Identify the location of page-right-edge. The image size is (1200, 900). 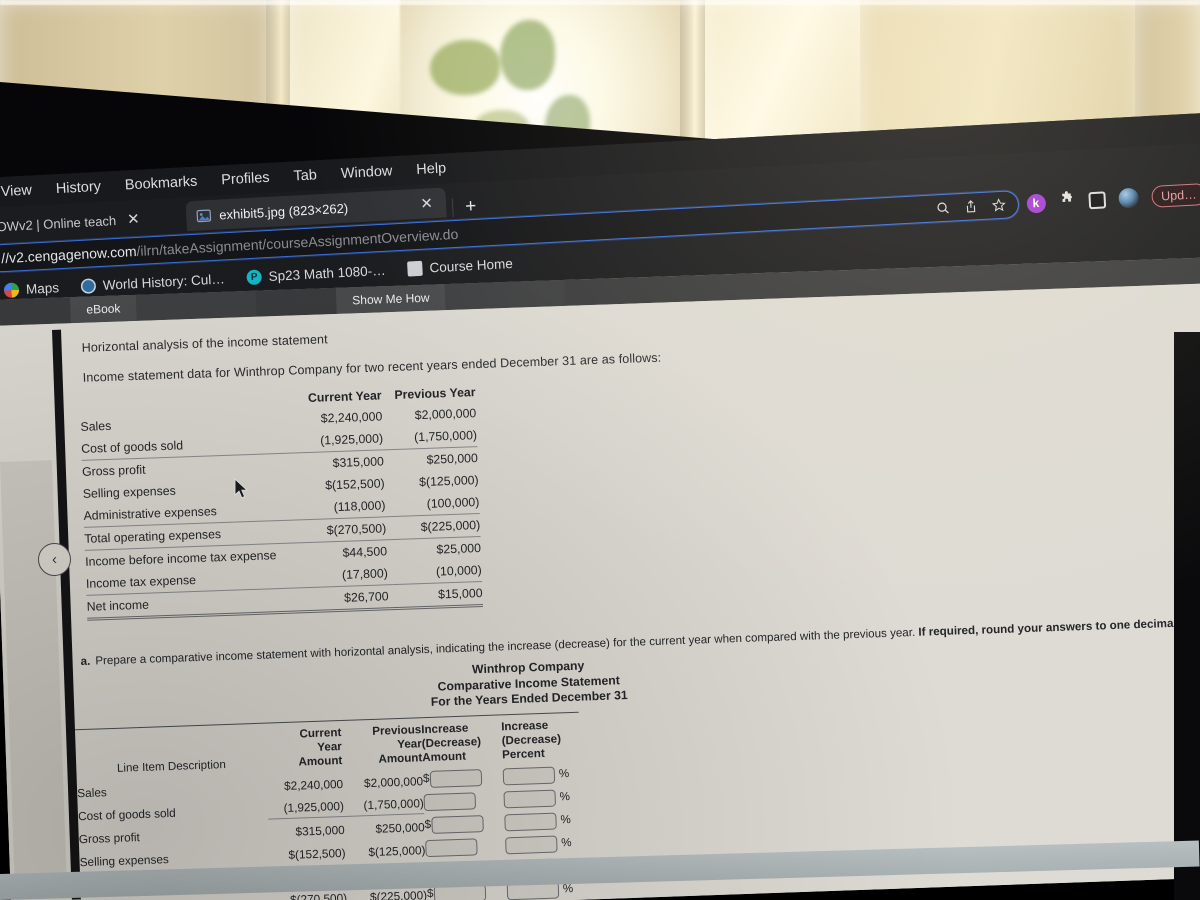
(1187, 616).